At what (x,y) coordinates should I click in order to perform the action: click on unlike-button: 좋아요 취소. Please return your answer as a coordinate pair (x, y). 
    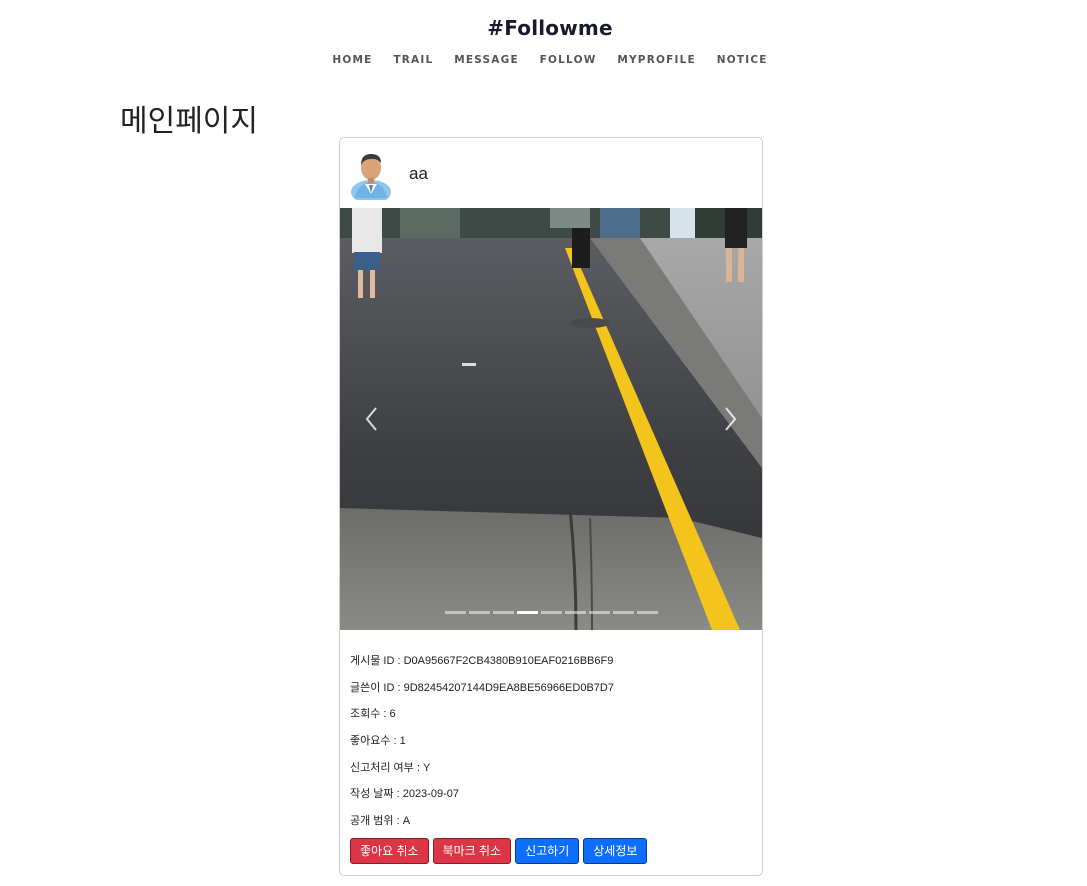
    Looking at the image, I should click on (389, 851).